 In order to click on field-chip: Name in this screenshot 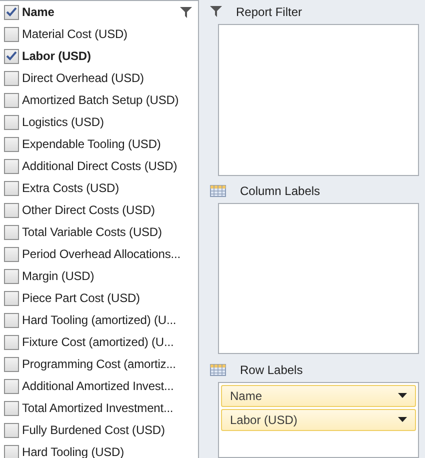, I will do `click(318, 395)`.